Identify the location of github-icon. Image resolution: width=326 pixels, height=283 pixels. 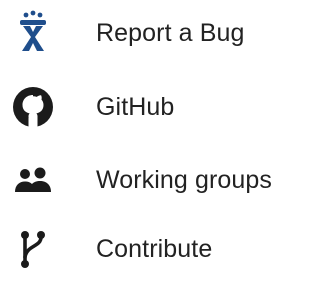
(33, 107).